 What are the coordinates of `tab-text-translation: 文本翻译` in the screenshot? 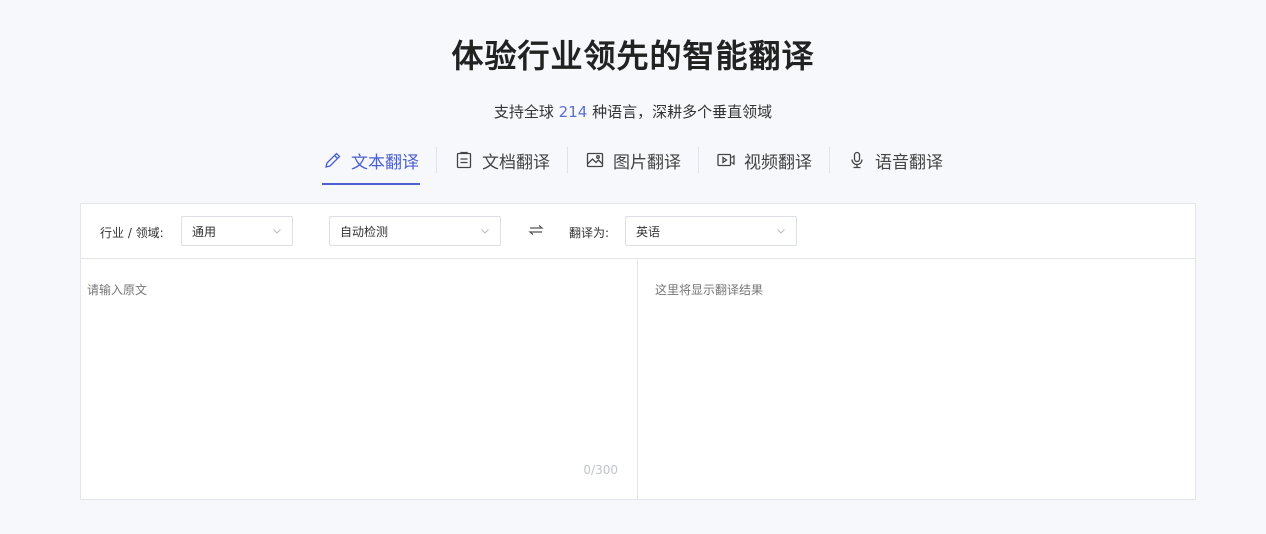 It's located at (371, 163).